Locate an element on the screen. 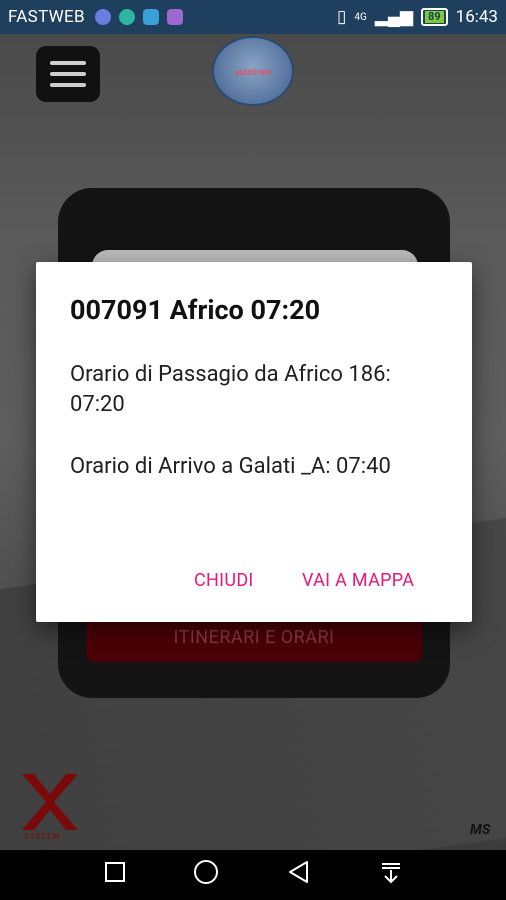 Image resolution: width=506 pixels, height=900 pixels. gallery-icon is located at coordinates (174, 17).